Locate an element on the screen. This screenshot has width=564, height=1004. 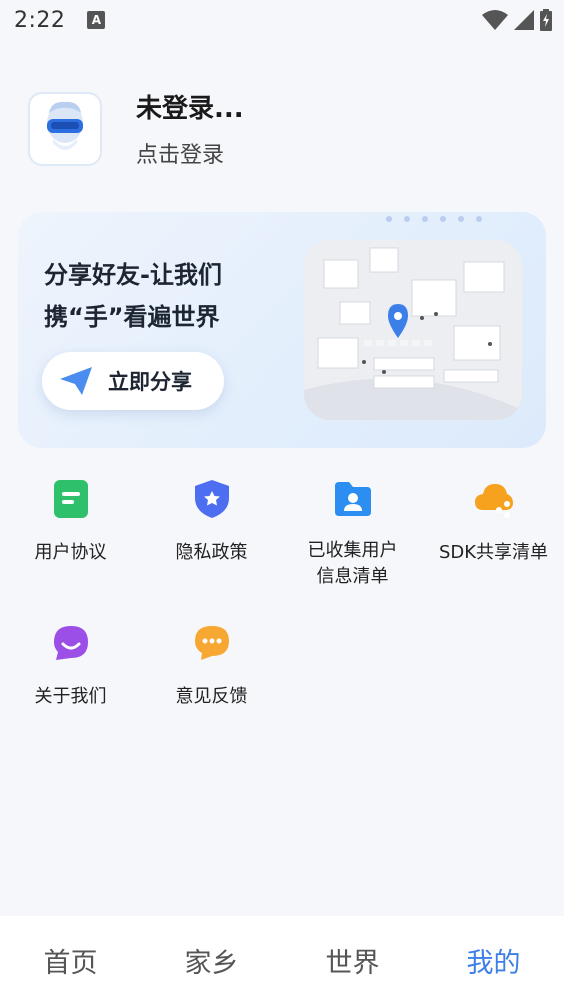
nav-tab-world: 世界 is located at coordinates (352, 960).